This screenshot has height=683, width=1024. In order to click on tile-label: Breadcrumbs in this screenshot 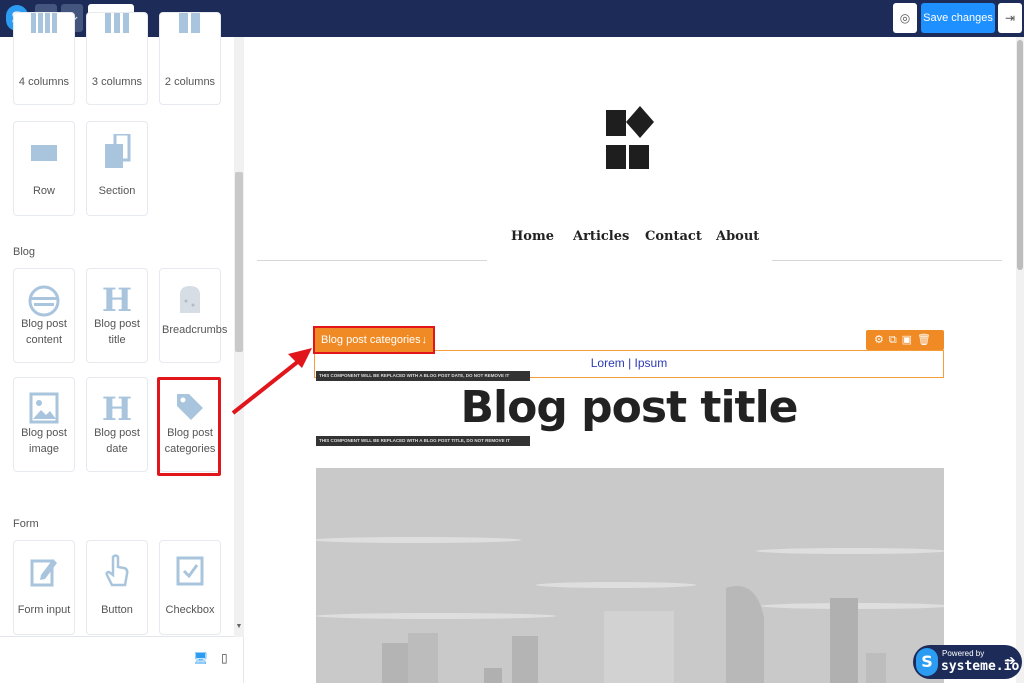, I will do `click(195, 330)`.